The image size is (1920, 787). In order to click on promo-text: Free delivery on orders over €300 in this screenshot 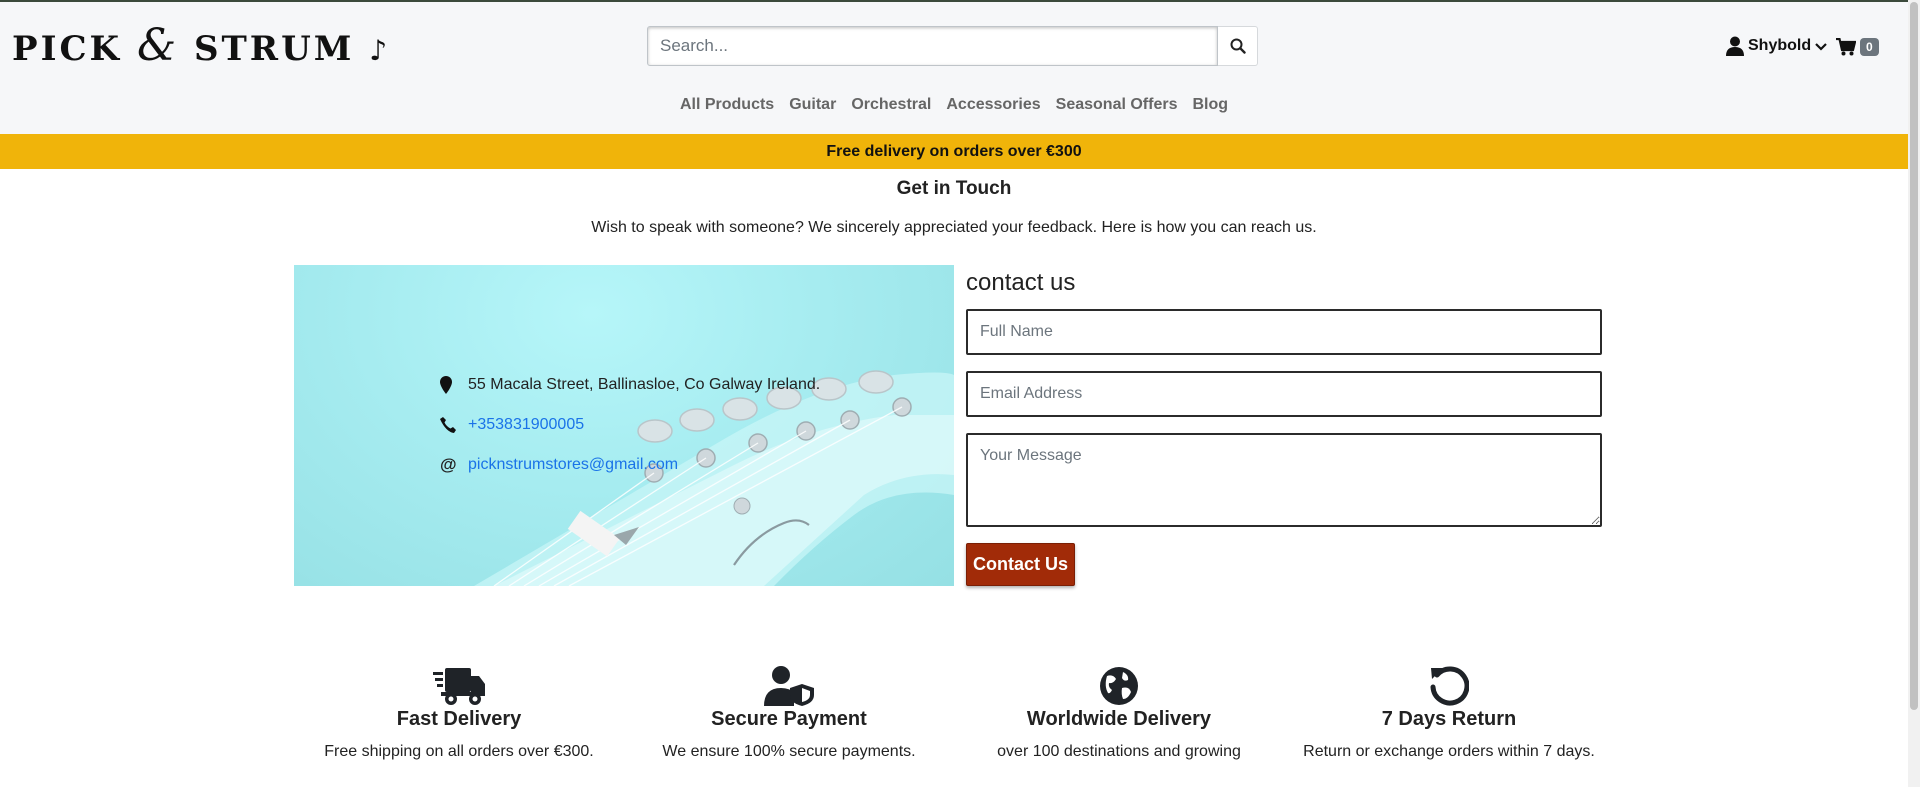, I will do `click(954, 151)`.